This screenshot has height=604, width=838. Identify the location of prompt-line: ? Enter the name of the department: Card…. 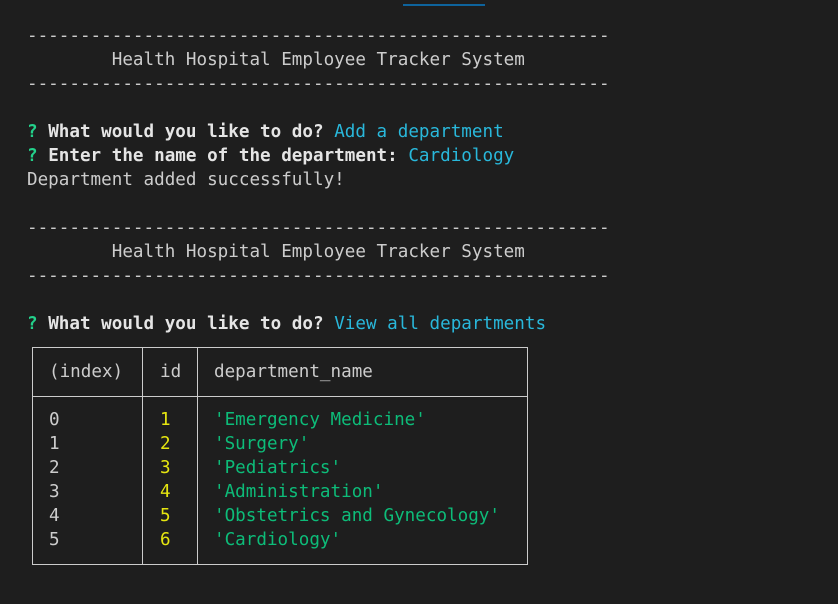
(432, 156).